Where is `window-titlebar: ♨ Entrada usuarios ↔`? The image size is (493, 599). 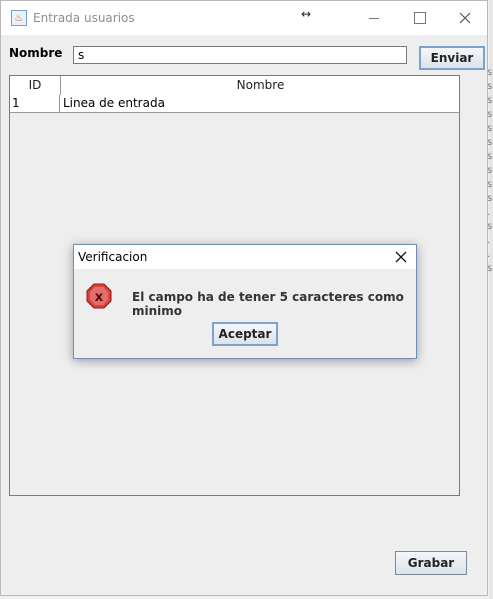 window-titlebar: ♨ Entrada usuarios ↔ is located at coordinates (244, 18).